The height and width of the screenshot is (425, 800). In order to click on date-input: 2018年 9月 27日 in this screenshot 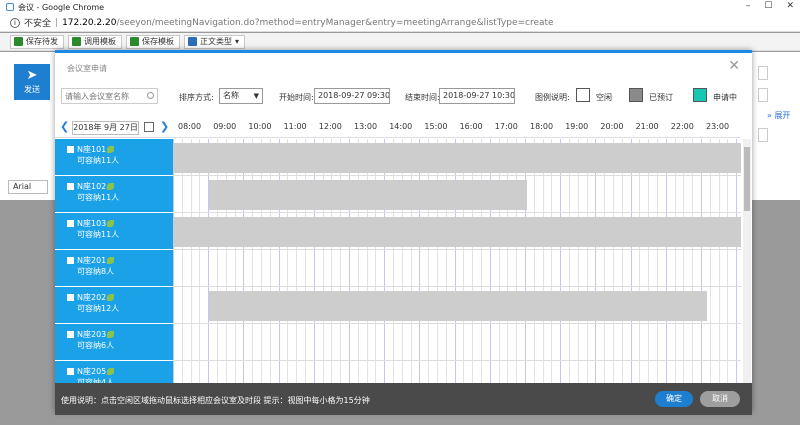, I will do `click(105, 128)`.